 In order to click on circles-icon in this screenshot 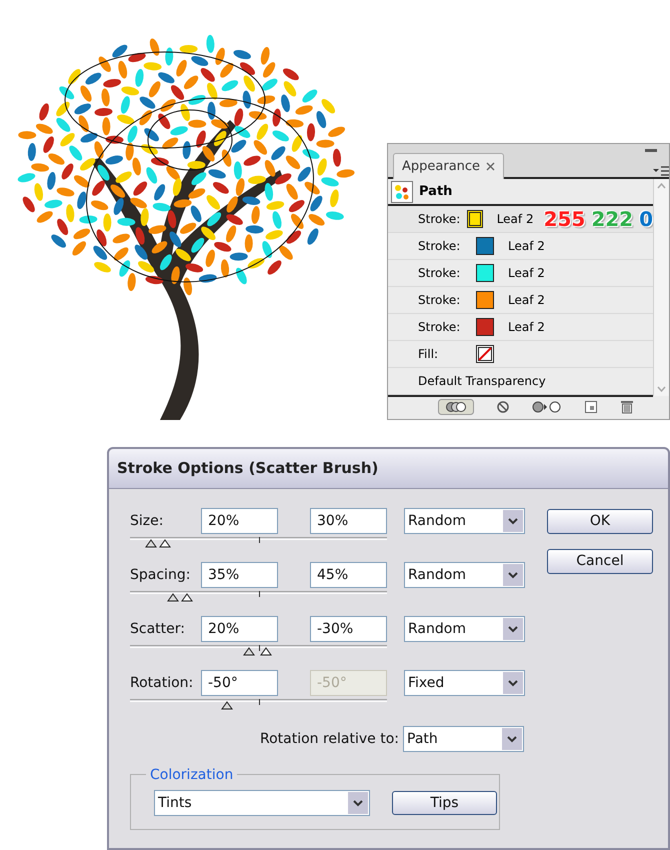, I will do `click(456, 407)`.